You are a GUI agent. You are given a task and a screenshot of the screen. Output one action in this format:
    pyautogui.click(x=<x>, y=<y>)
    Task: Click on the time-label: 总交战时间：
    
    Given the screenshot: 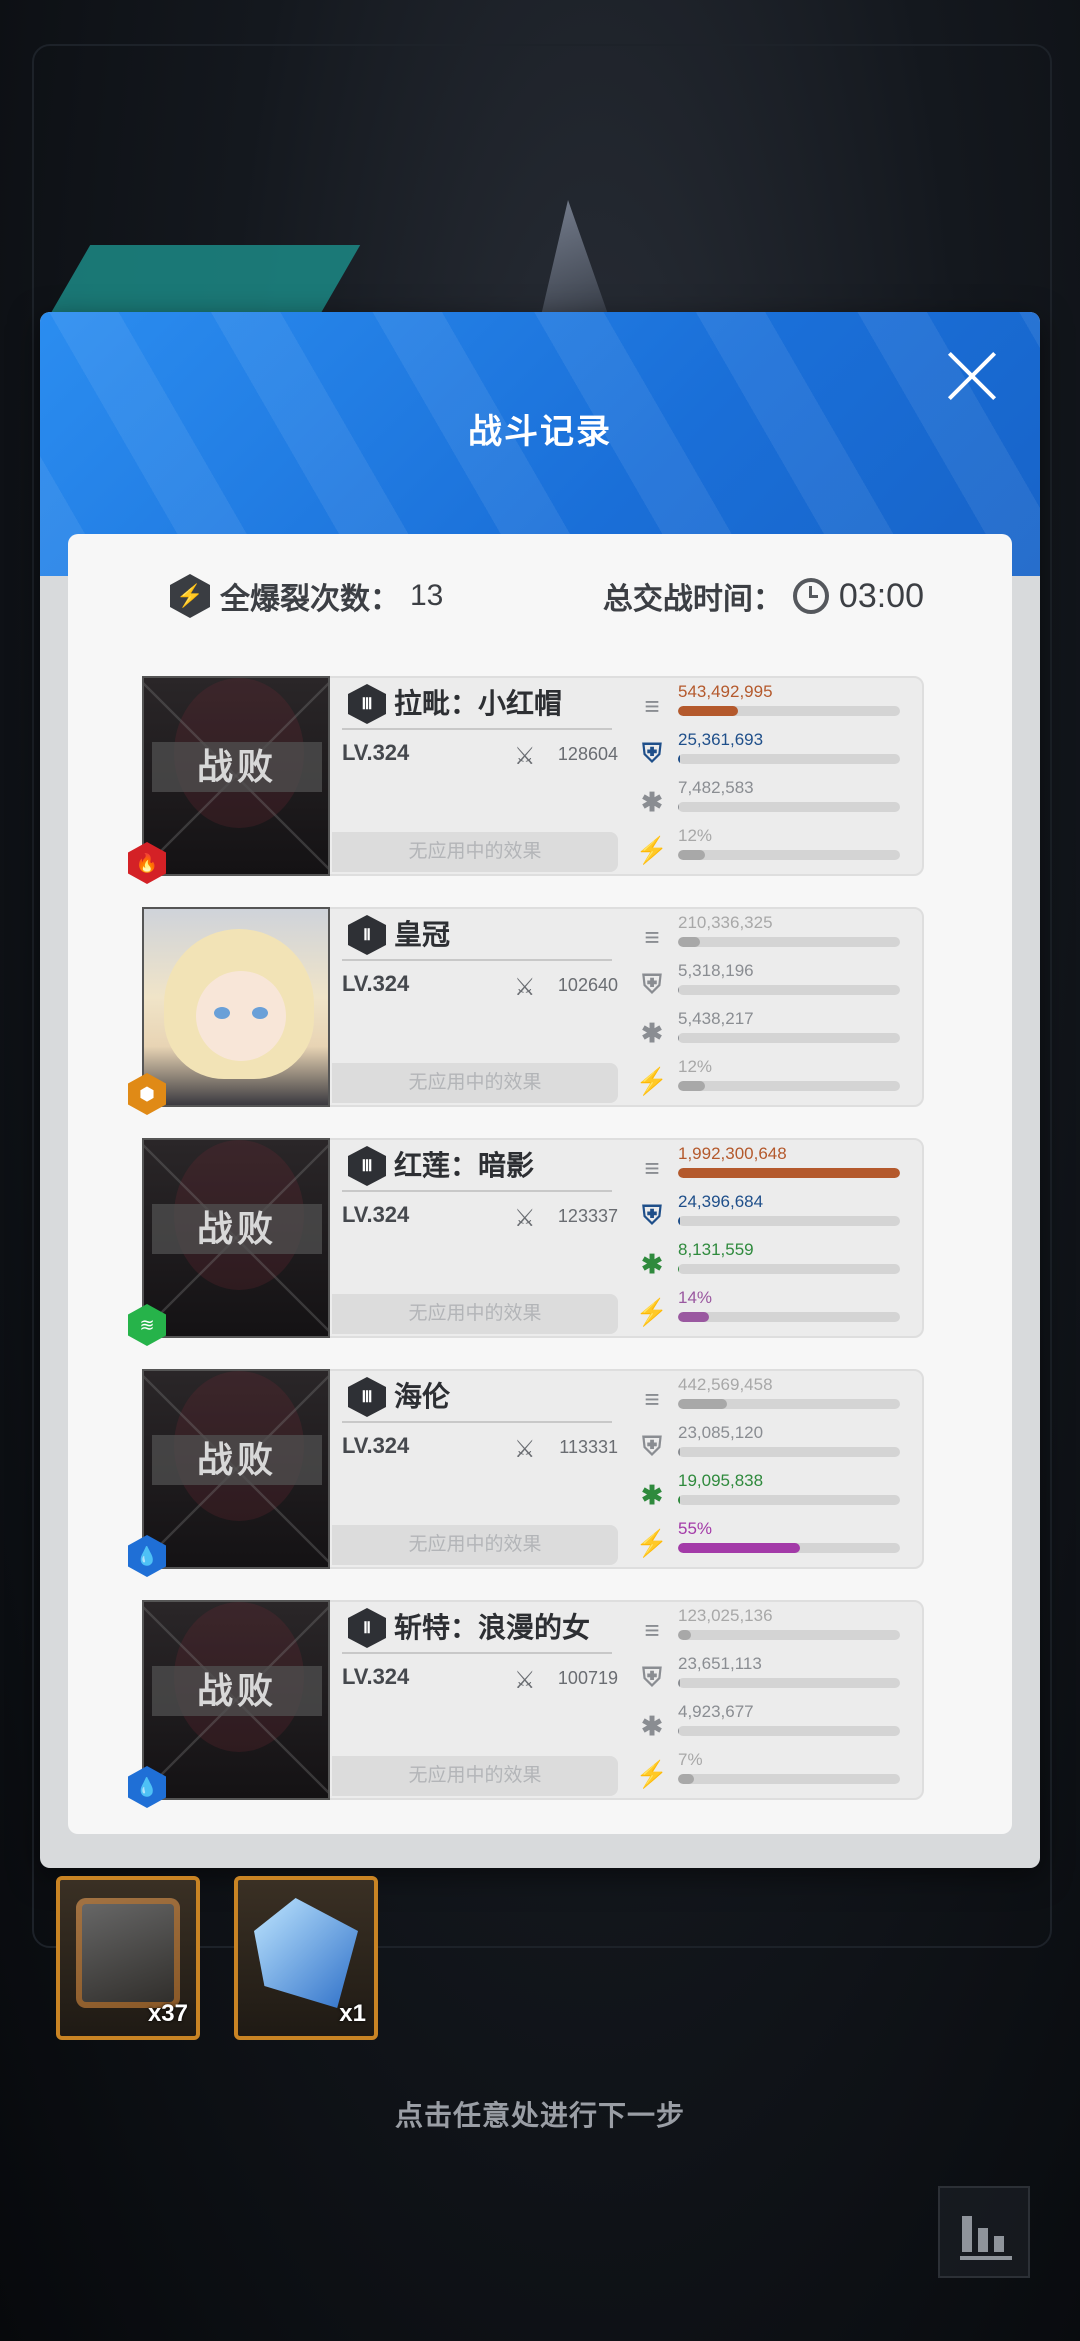 What is the action you would take?
    pyautogui.click(x=692, y=599)
    